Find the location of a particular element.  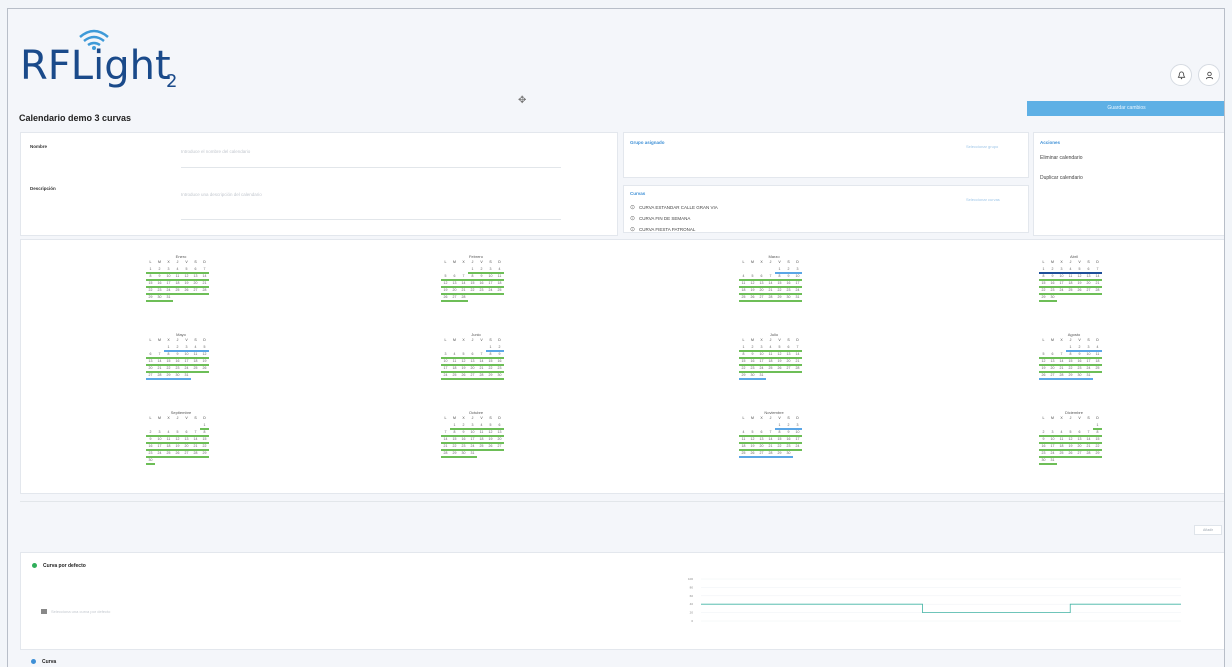

day-cell: 22 is located at coordinates (168, 369).